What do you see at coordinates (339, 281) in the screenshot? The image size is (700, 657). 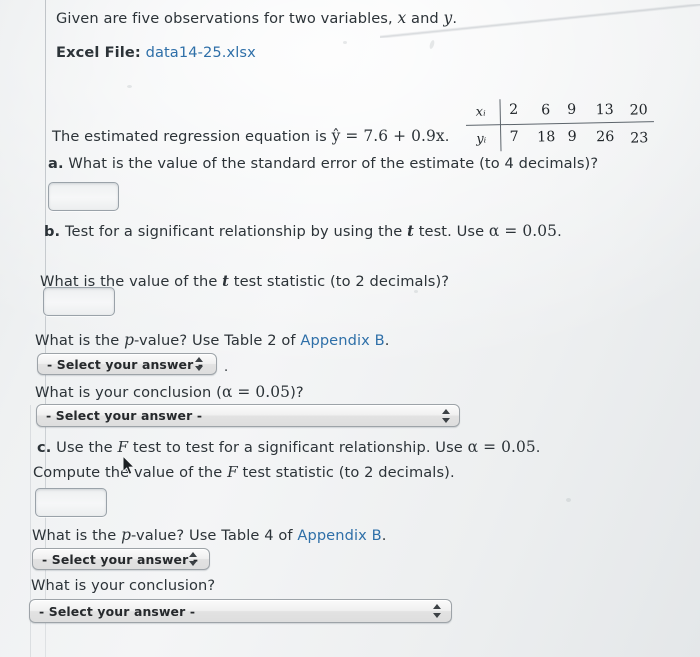 I see `part-b-tq-2: test statistic (to 2 decimals)?` at bounding box center [339, 281].